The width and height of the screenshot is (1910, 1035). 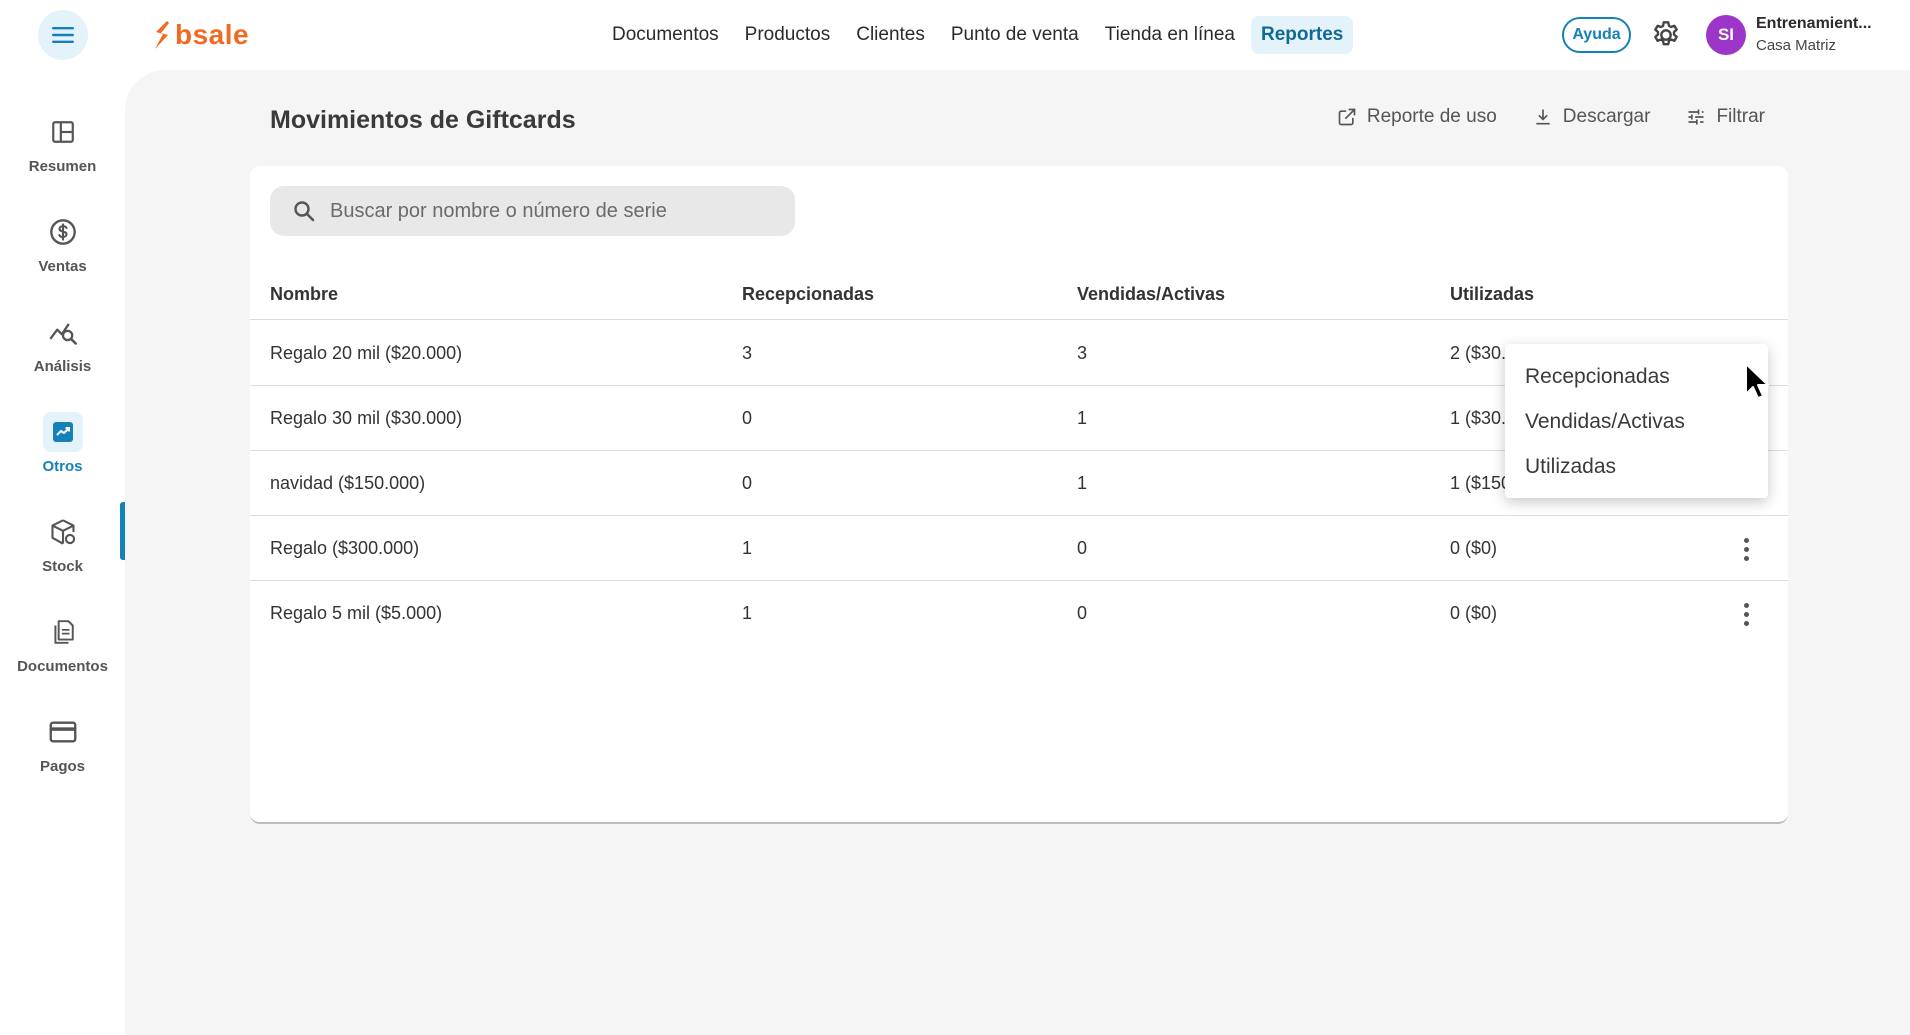 I want to click on sidebar-item-ventas: Ventas, so click(x=62, y=257).